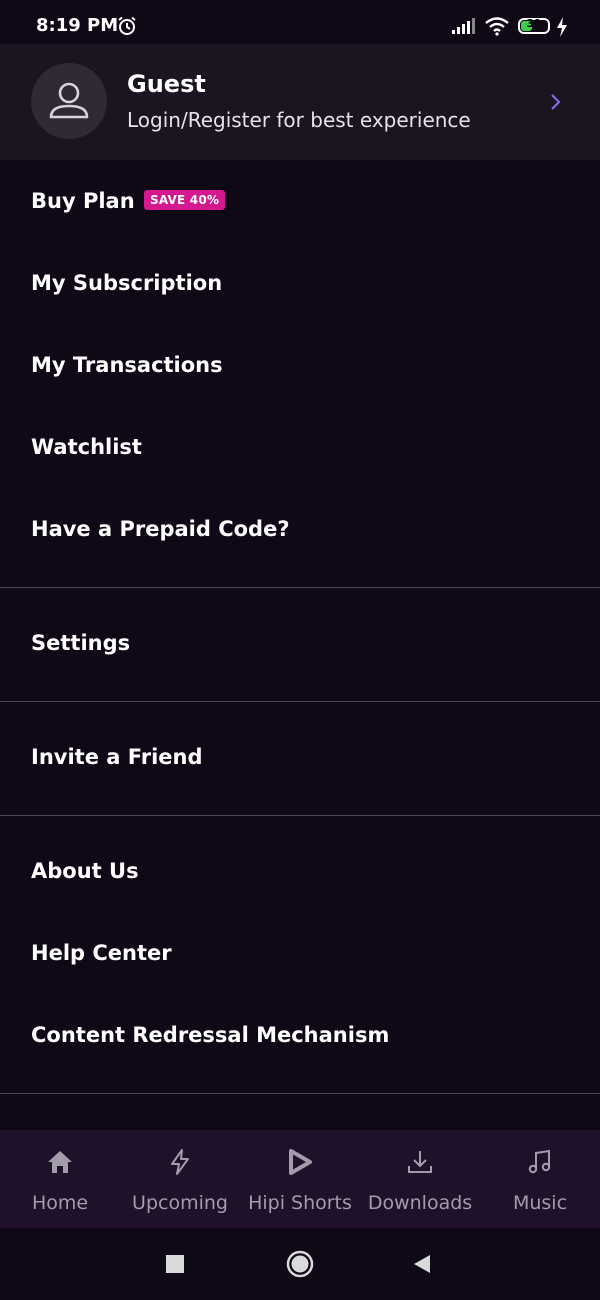 Image resolution: width=600 pixels, height=1300 pixels. I want to click on nav-hipi-shorts: Hipi Shorts, so click(300, 1179).